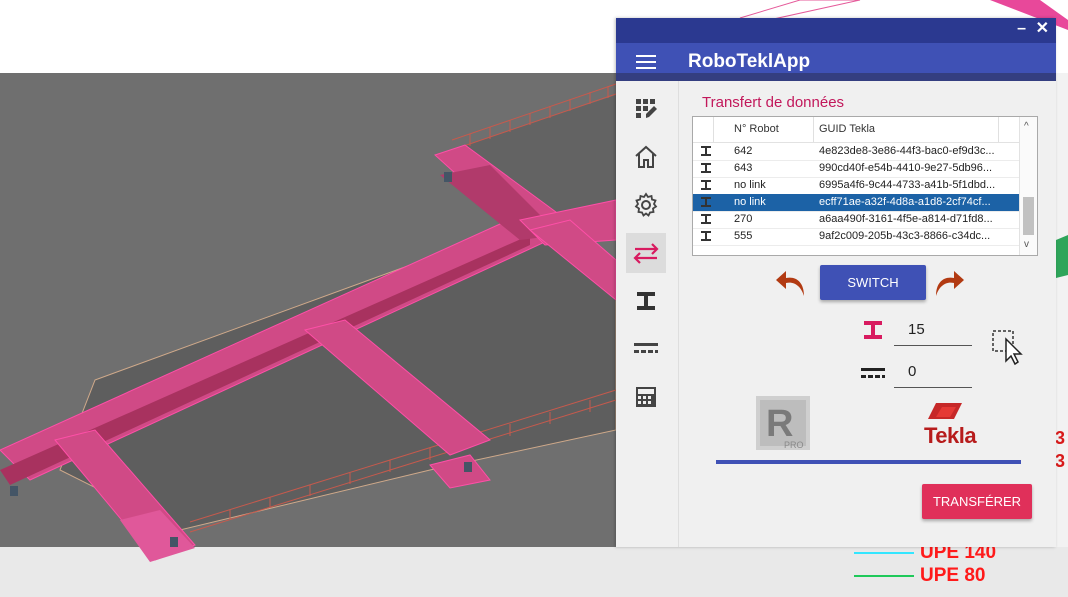 The width and height of the screenshot is (1068, 597). Describe the element at coordinates (945, 411) in the screenshot. I see `tekla-logo-icon` at that location.